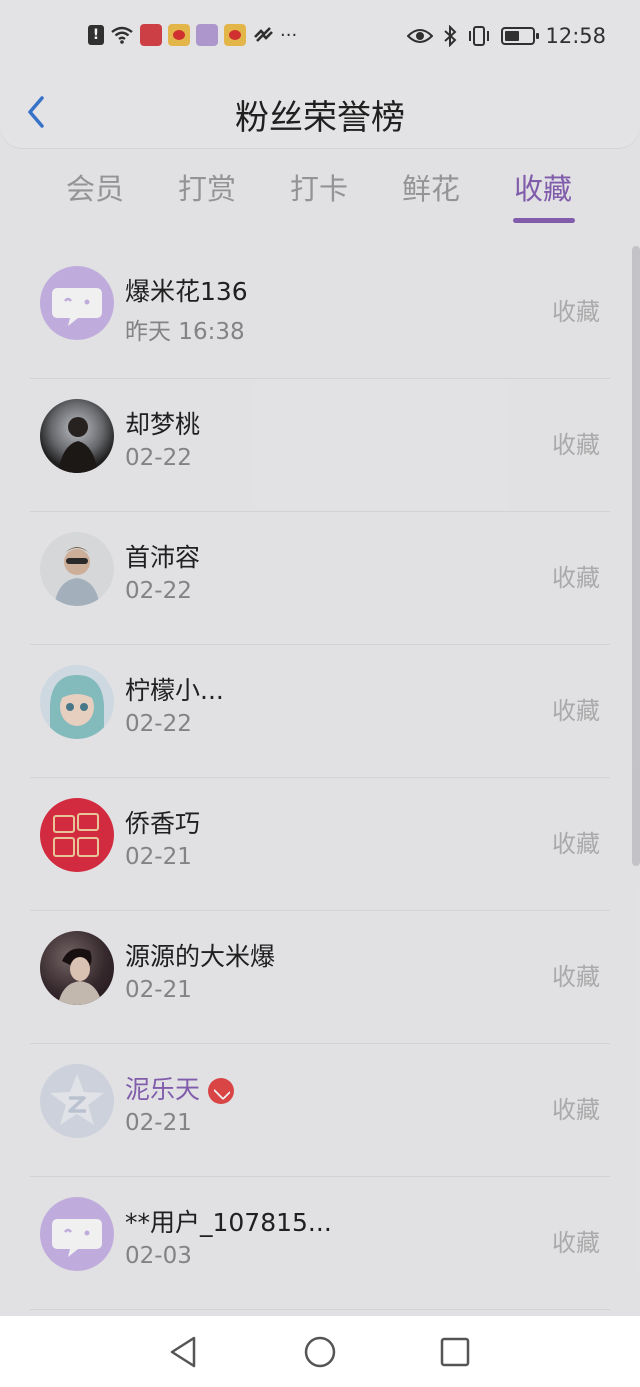  I want to click on system-nav-bar, so click(320, 1351).